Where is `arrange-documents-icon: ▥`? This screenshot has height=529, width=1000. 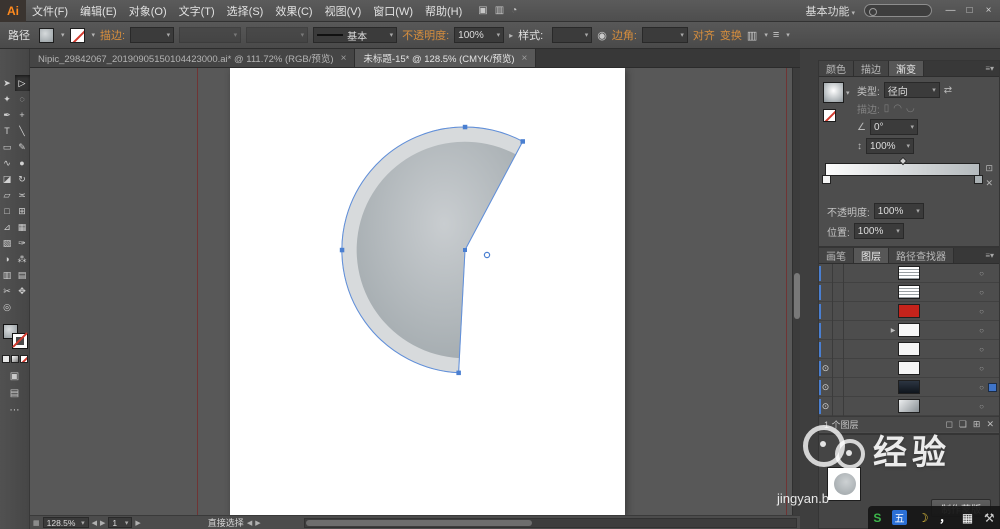
arrange-documents-icon: ▥ is located at coordinates (499, 10).